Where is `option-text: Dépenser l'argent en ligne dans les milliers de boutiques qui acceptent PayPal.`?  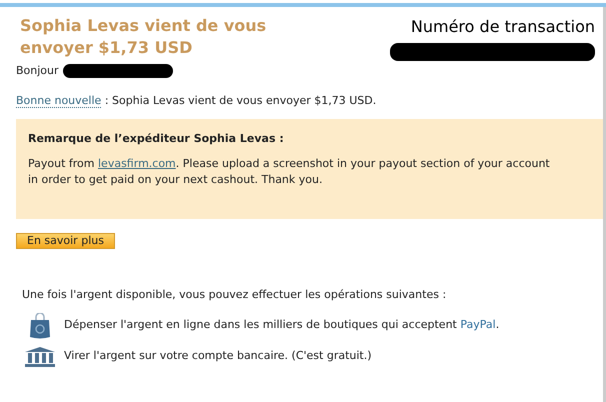
option-text: Dépenser l'argent en ligne dans les milliers de boutiques qui acceptent PayPal. is located at coordinates (282, 325).